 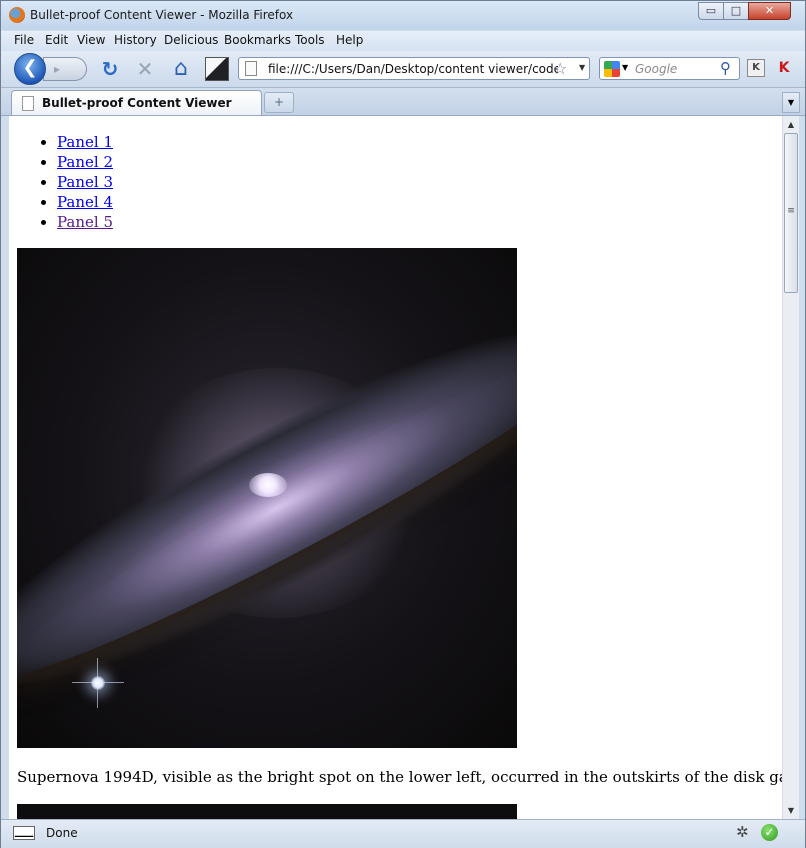 What do you see at coordinates (145, 69) in the screenshot?
I see `stop-icon: ✕` at bounding box center [145, 69].